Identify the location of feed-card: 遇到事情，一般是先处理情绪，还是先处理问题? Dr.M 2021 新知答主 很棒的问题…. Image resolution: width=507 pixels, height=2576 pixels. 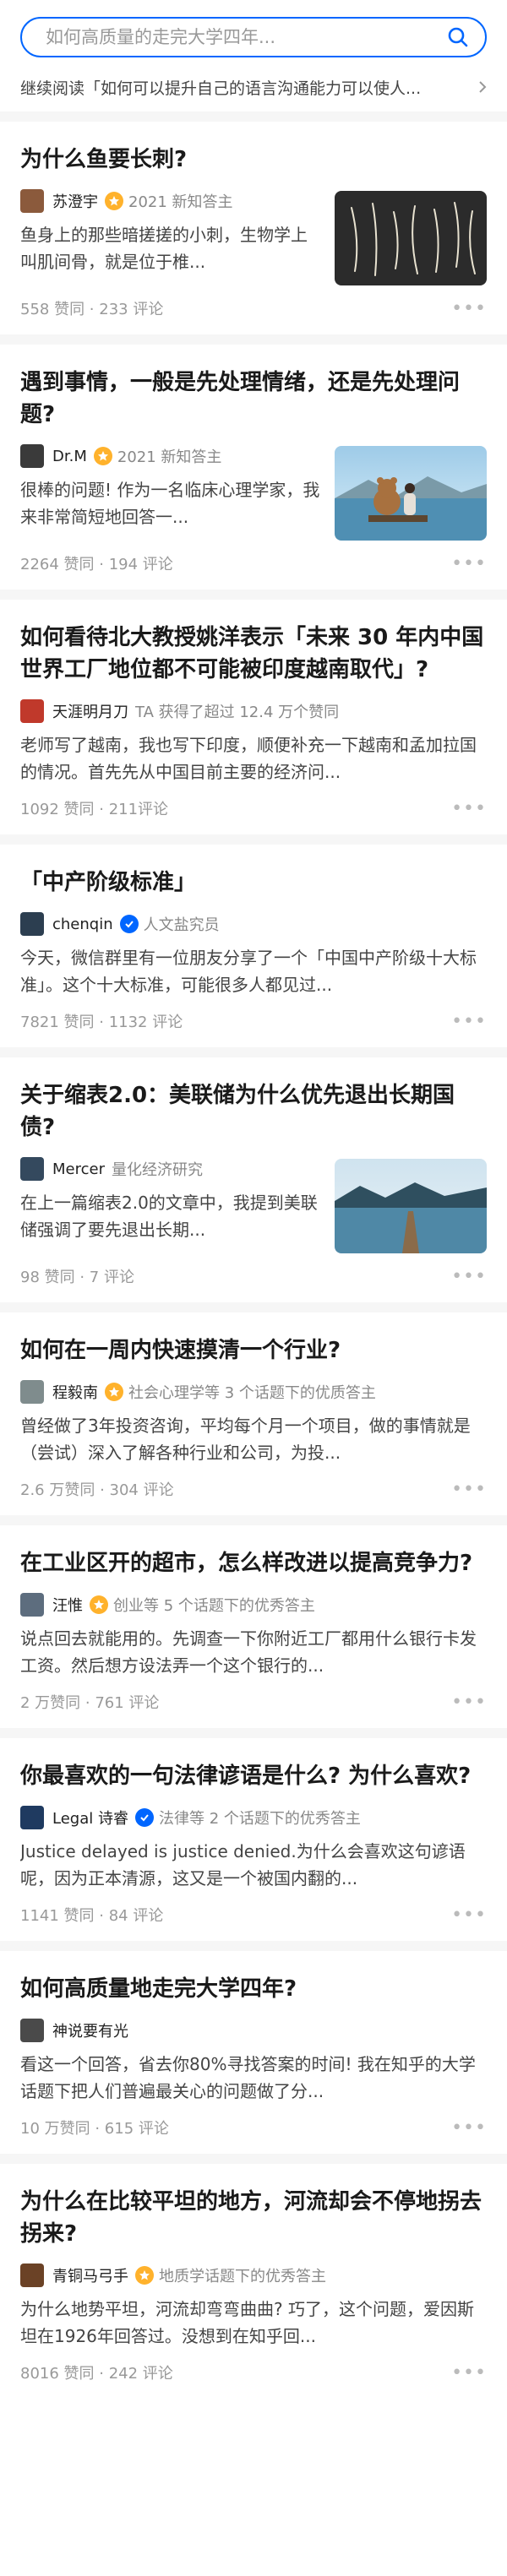
(253, 467).